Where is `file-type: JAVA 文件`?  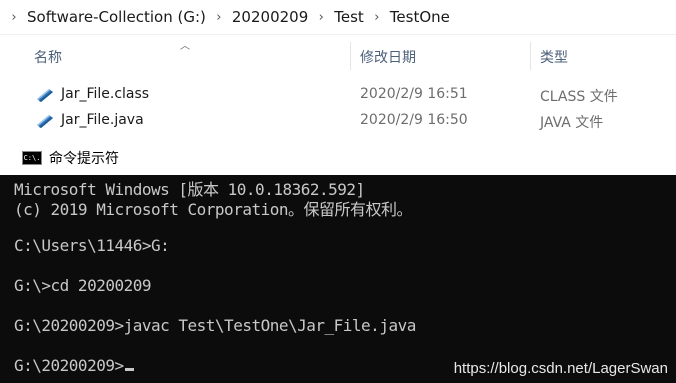
file-type: JAVA 文件 is located at coordinates (572, 123).